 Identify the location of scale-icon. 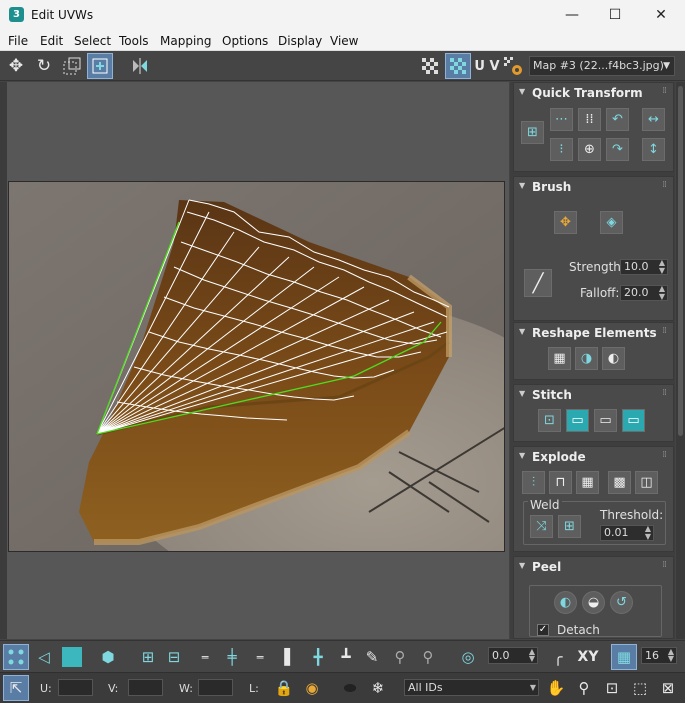
(72, 66).